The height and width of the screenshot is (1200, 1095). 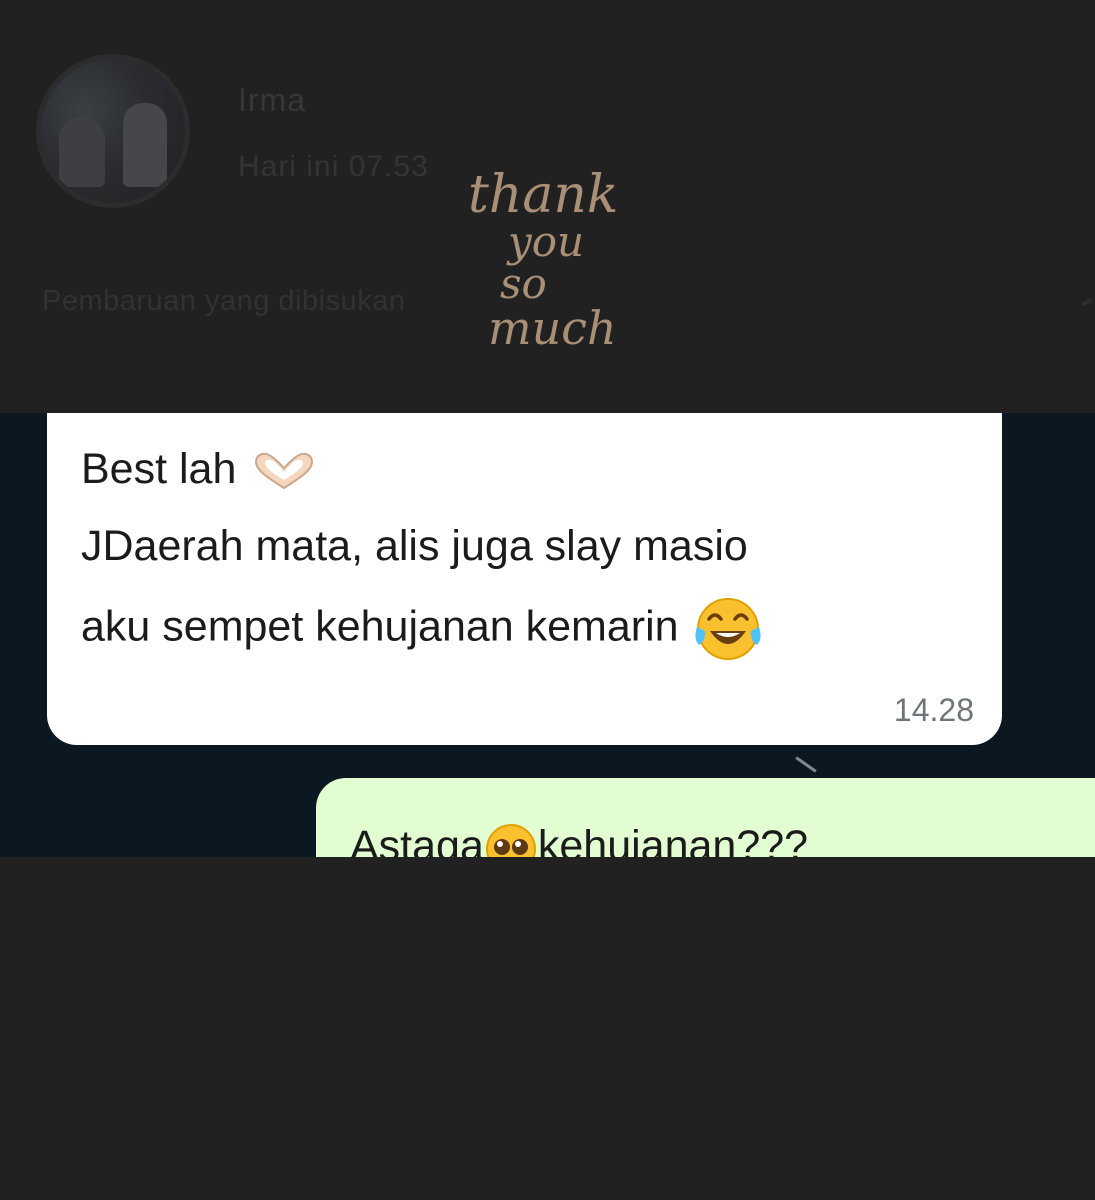 I want to click on outgoing-message-bubble: Astaga kehujanan???, so click(x=705, y=817).